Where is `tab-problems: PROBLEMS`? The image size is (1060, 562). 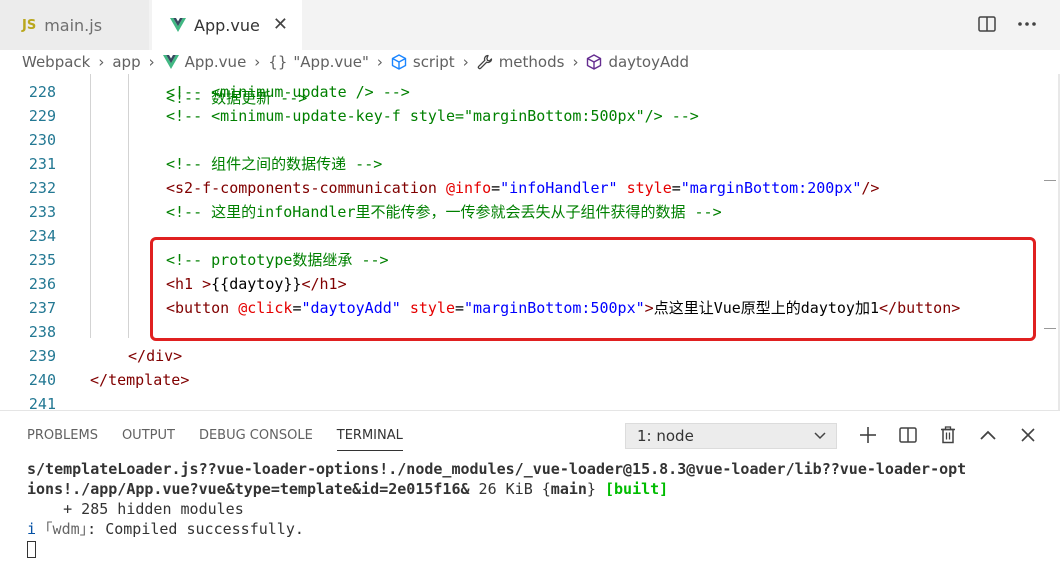 tab-problems: PROBLEMS is located at coordinates (62, 436).